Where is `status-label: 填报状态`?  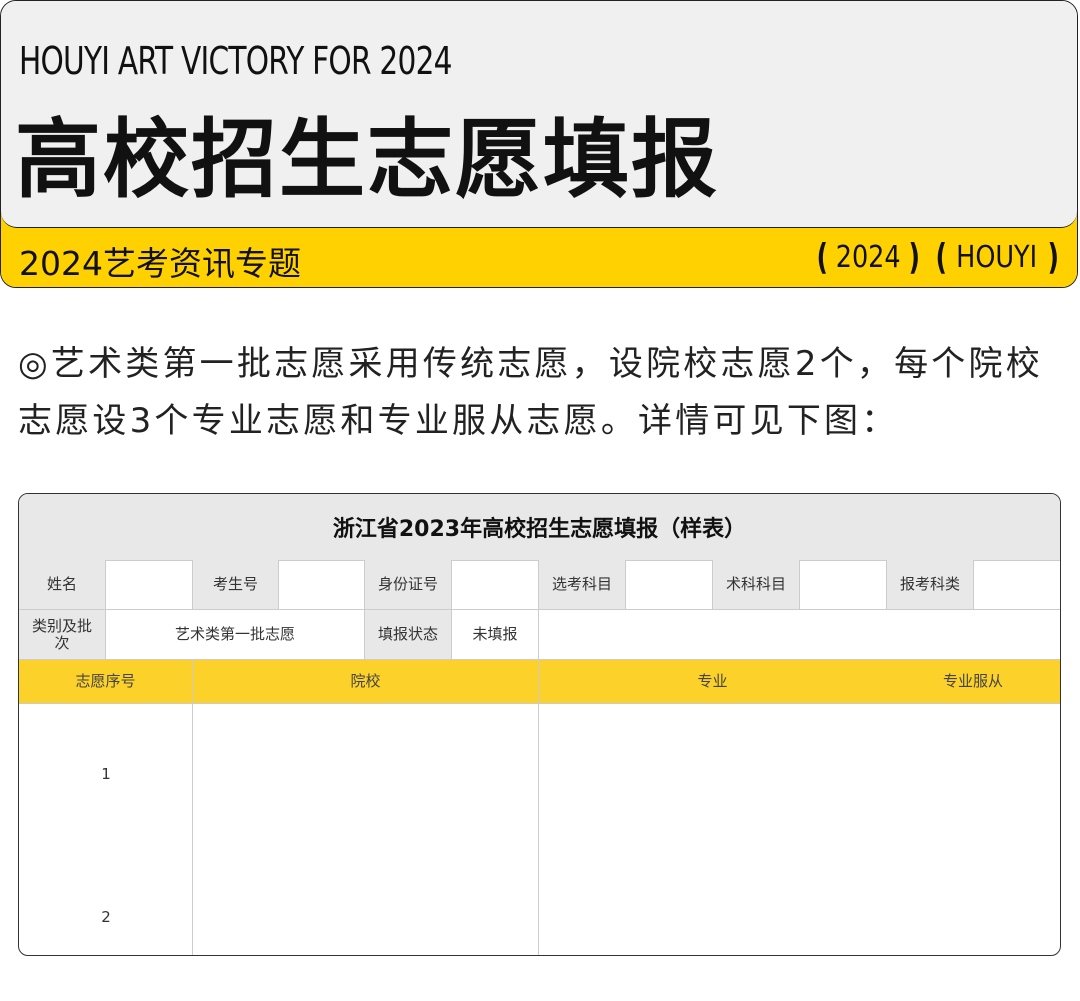 status-label: 填报状态 is located at coordinates (408, 635).